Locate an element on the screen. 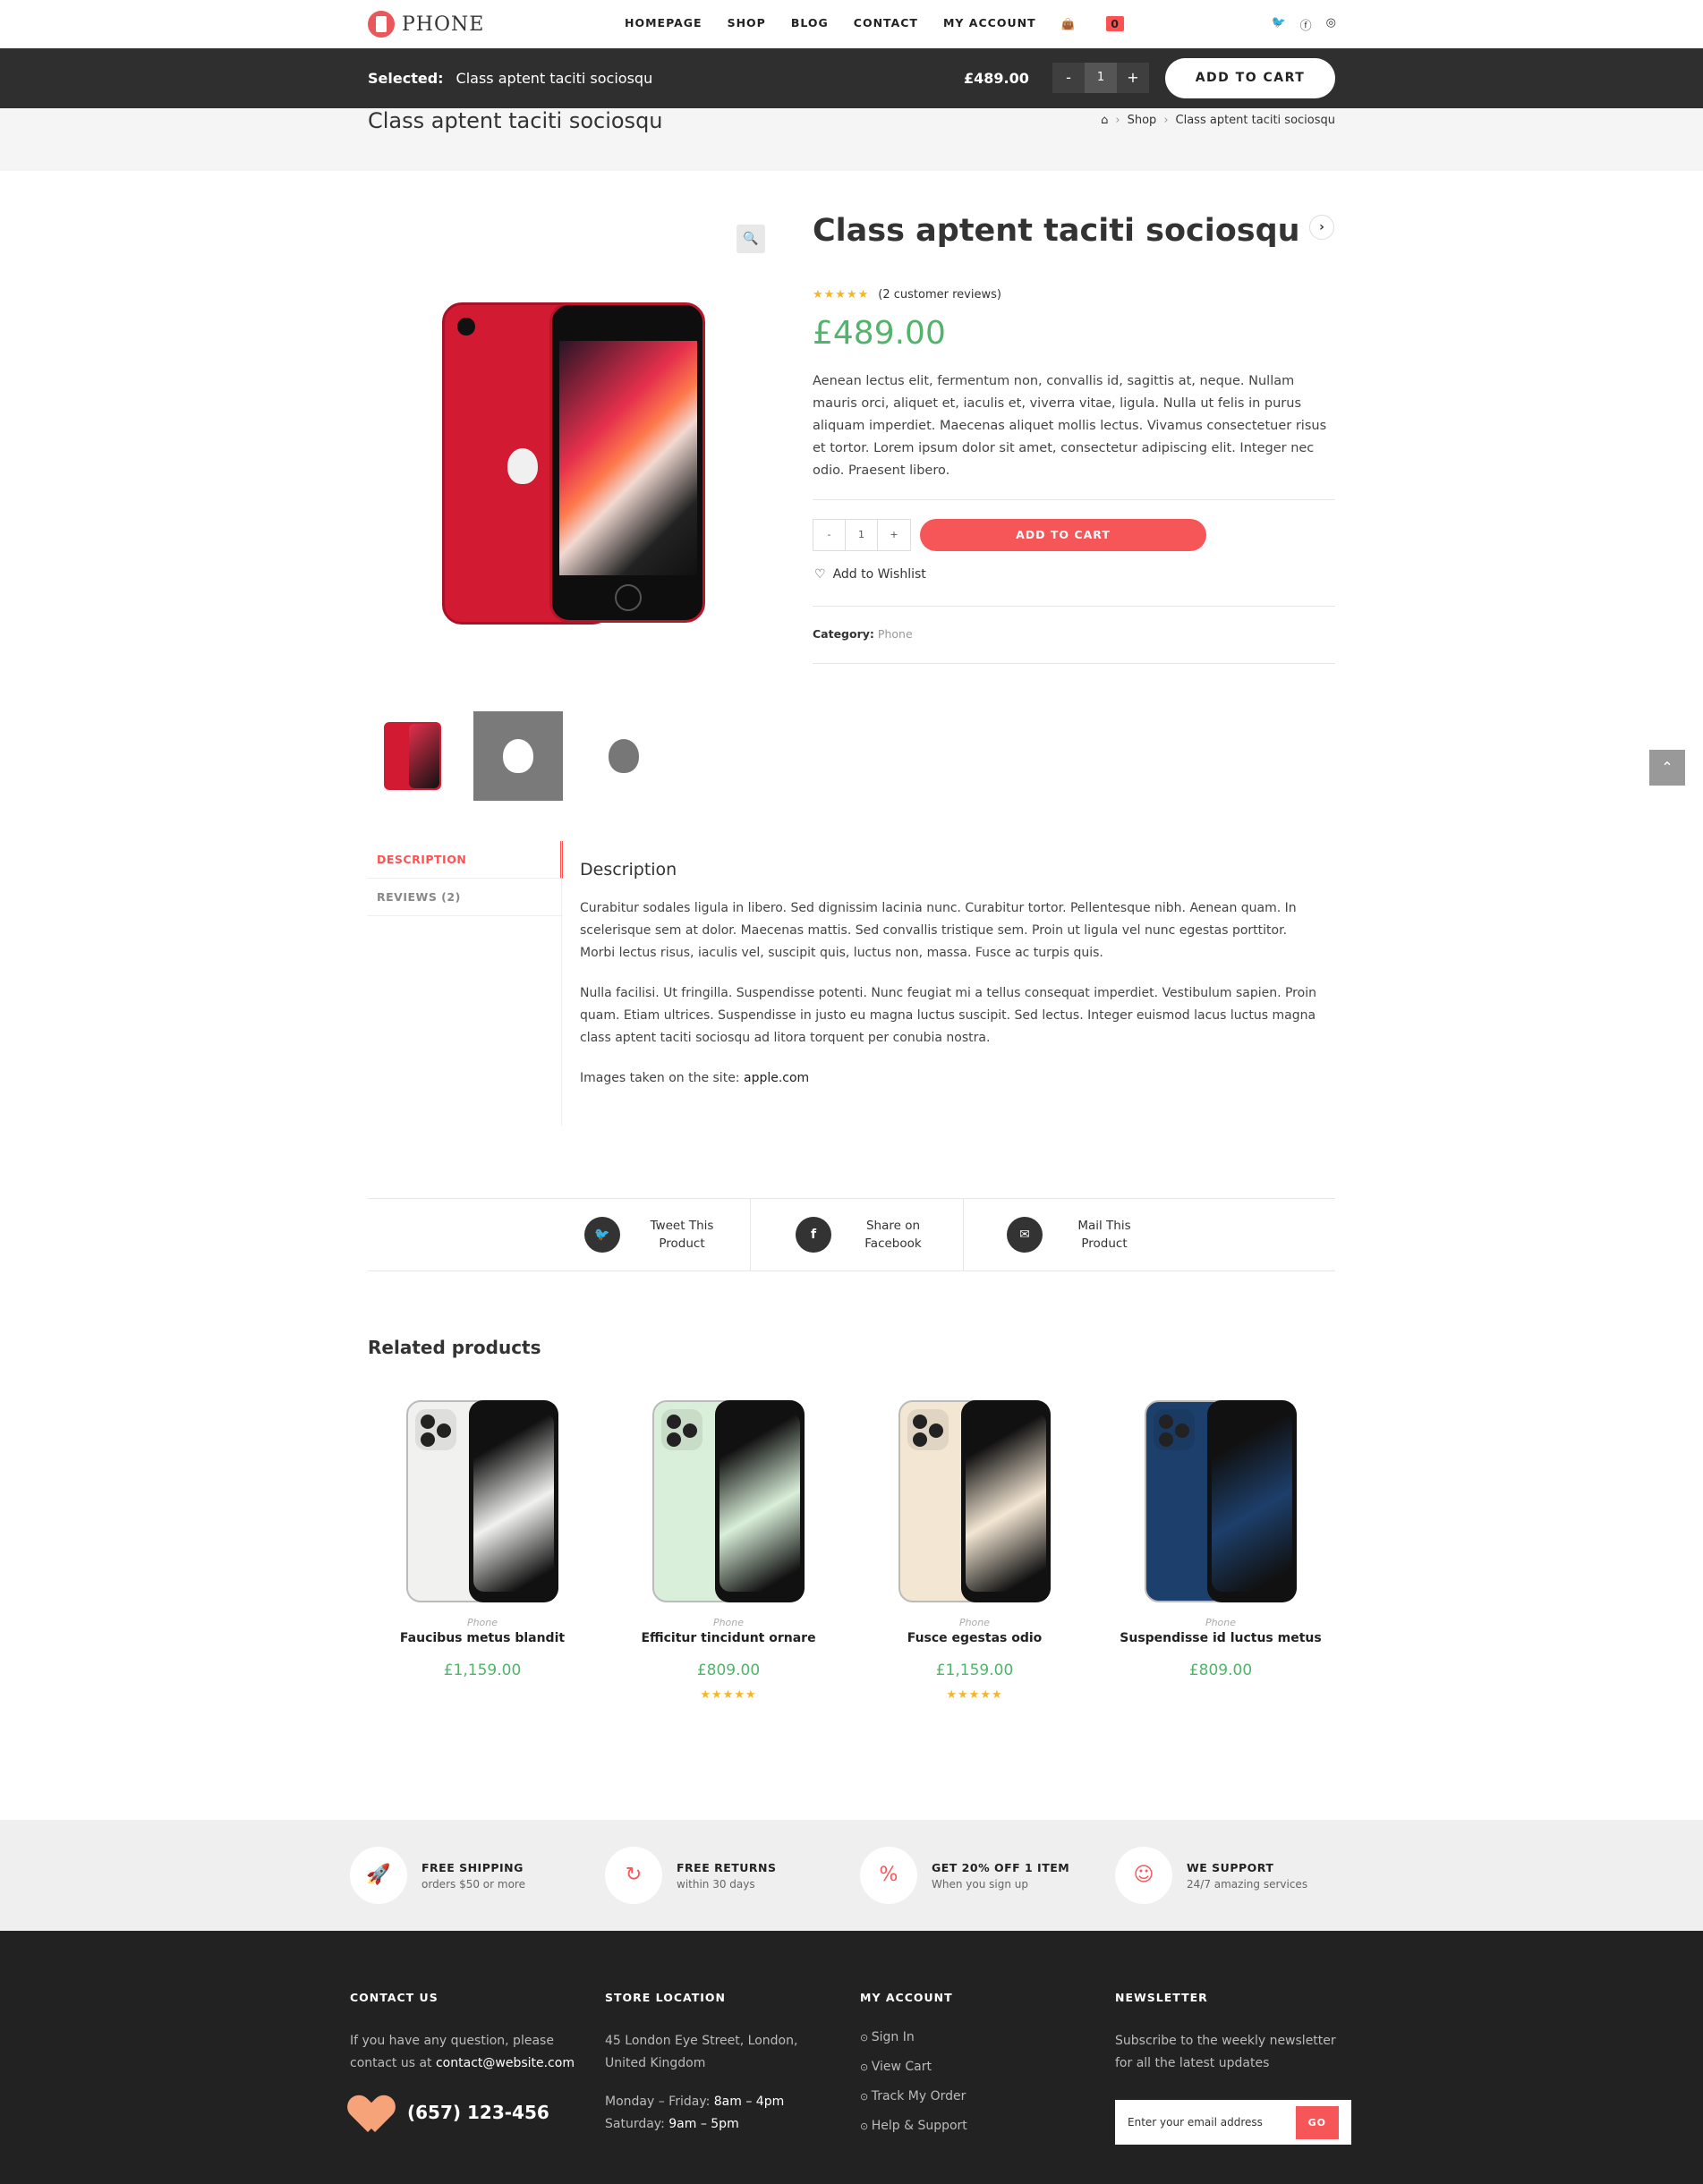 The width and height of the screenshot is (1703, 2184). add-to-cart-button: ADD TO CART is located at coordinates (1063, 535).